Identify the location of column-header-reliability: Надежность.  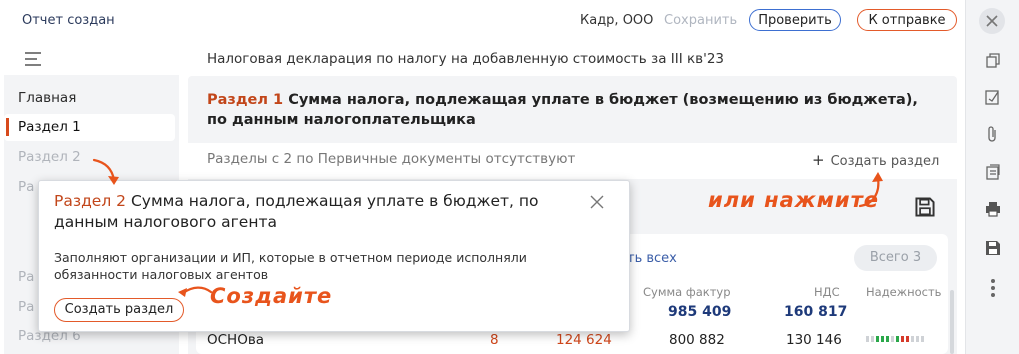
(904, 292).